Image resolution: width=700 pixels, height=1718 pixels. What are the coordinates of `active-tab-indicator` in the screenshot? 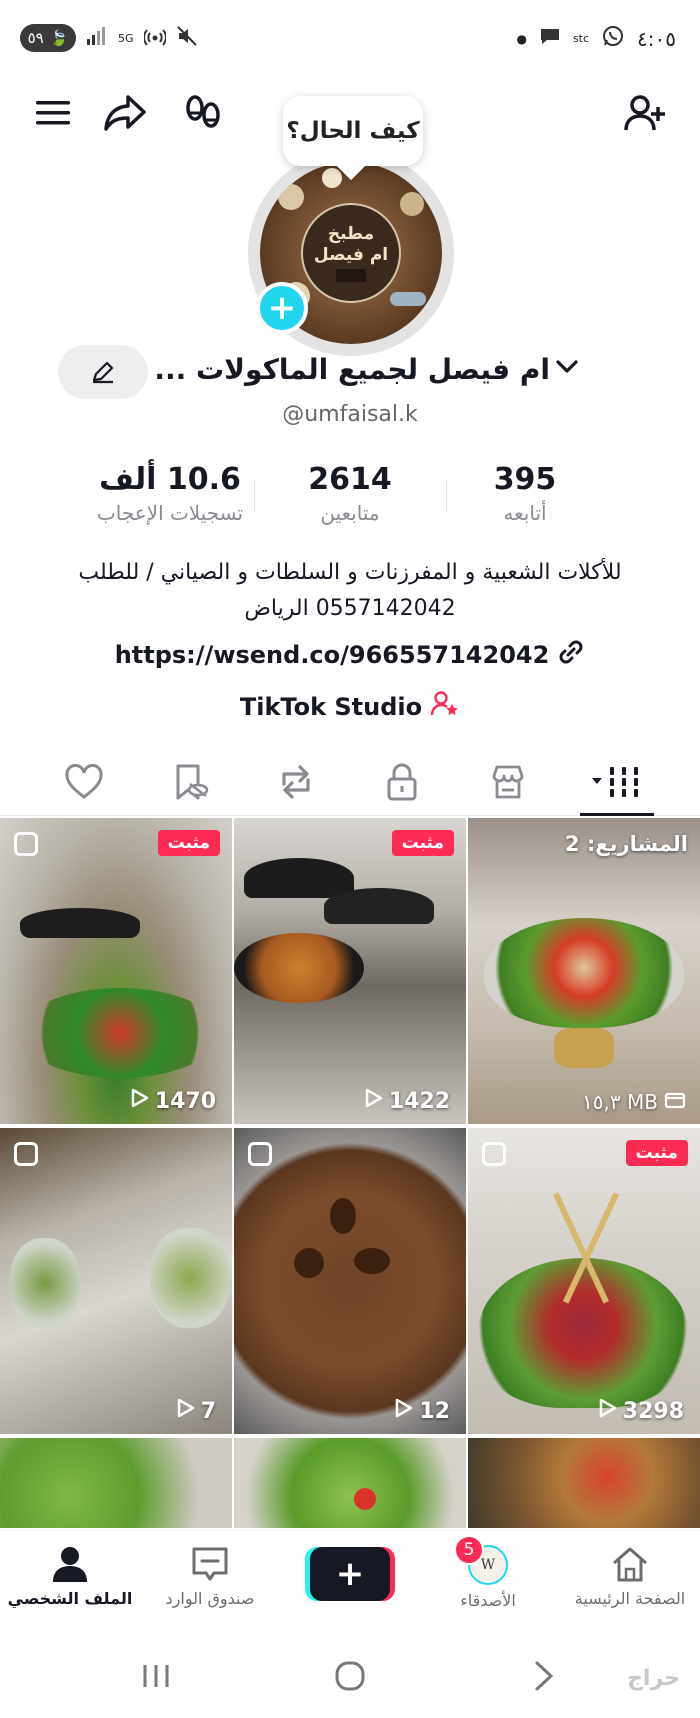 It's located at (617, 814).